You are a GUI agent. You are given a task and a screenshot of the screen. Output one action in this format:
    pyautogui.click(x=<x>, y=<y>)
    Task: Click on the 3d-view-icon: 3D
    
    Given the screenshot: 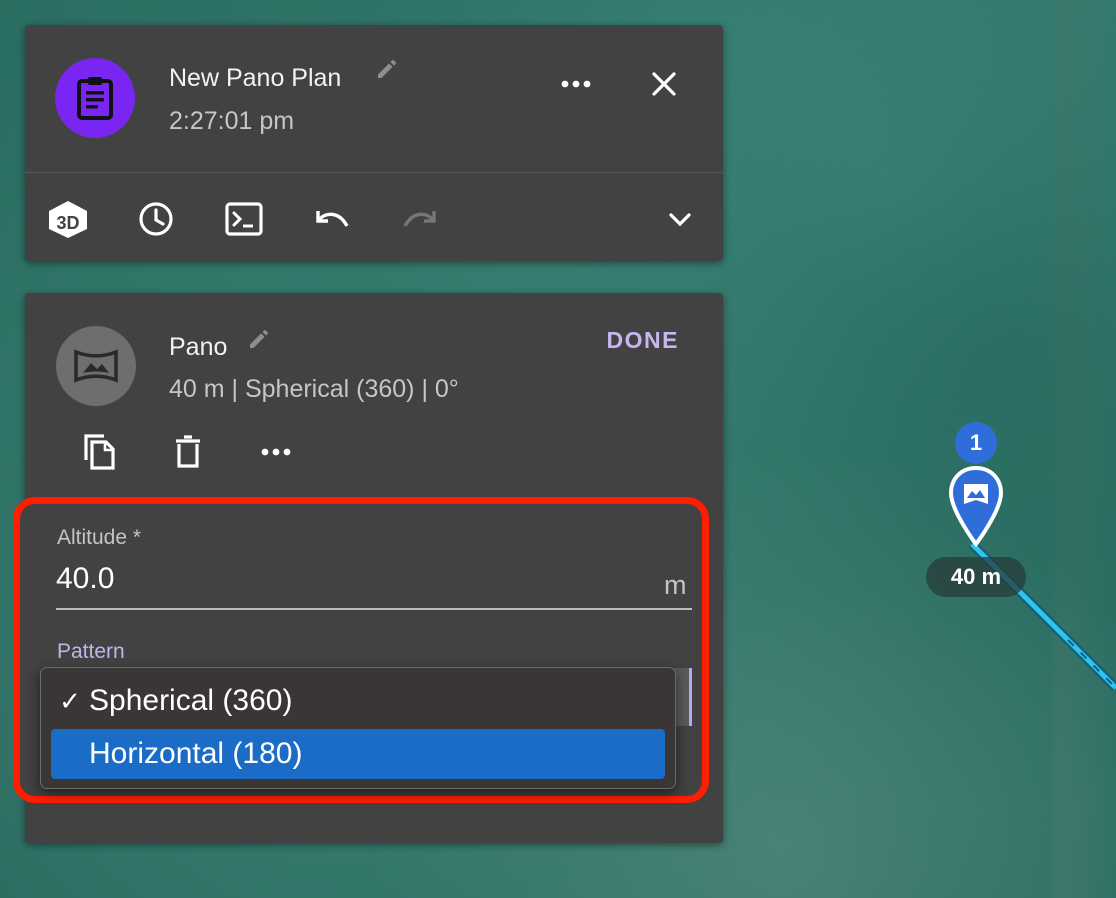 What is the action you would take?
    pyautogui.click(x=68, y=219)
    